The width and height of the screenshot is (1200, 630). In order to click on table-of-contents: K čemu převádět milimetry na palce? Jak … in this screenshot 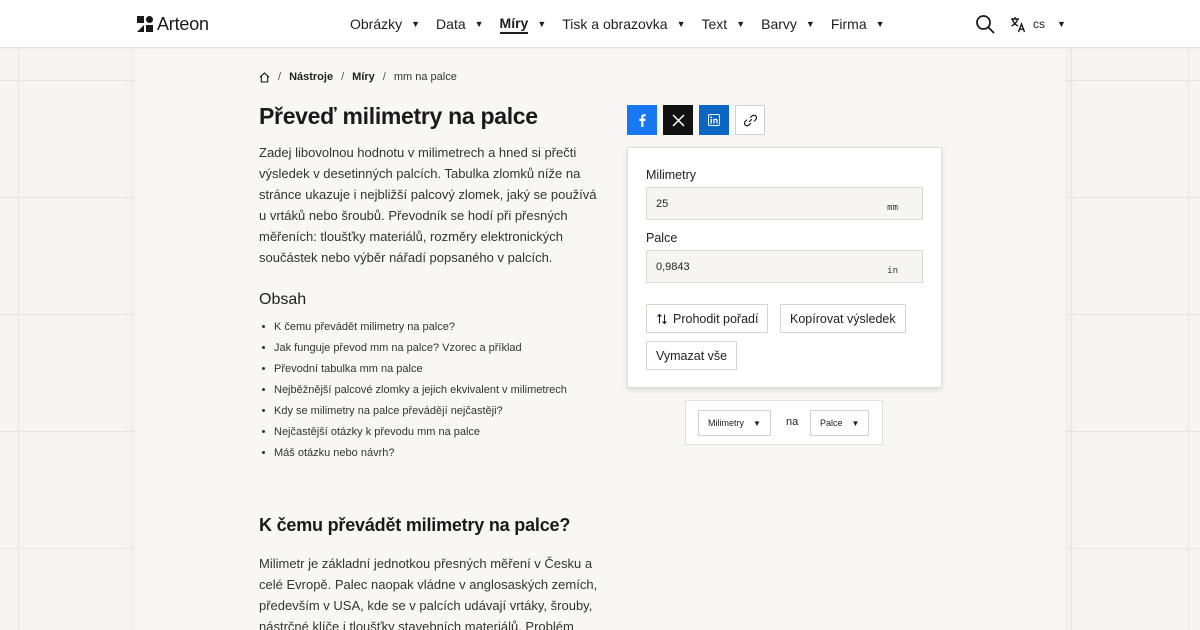, I will do `click(439, 389)`.